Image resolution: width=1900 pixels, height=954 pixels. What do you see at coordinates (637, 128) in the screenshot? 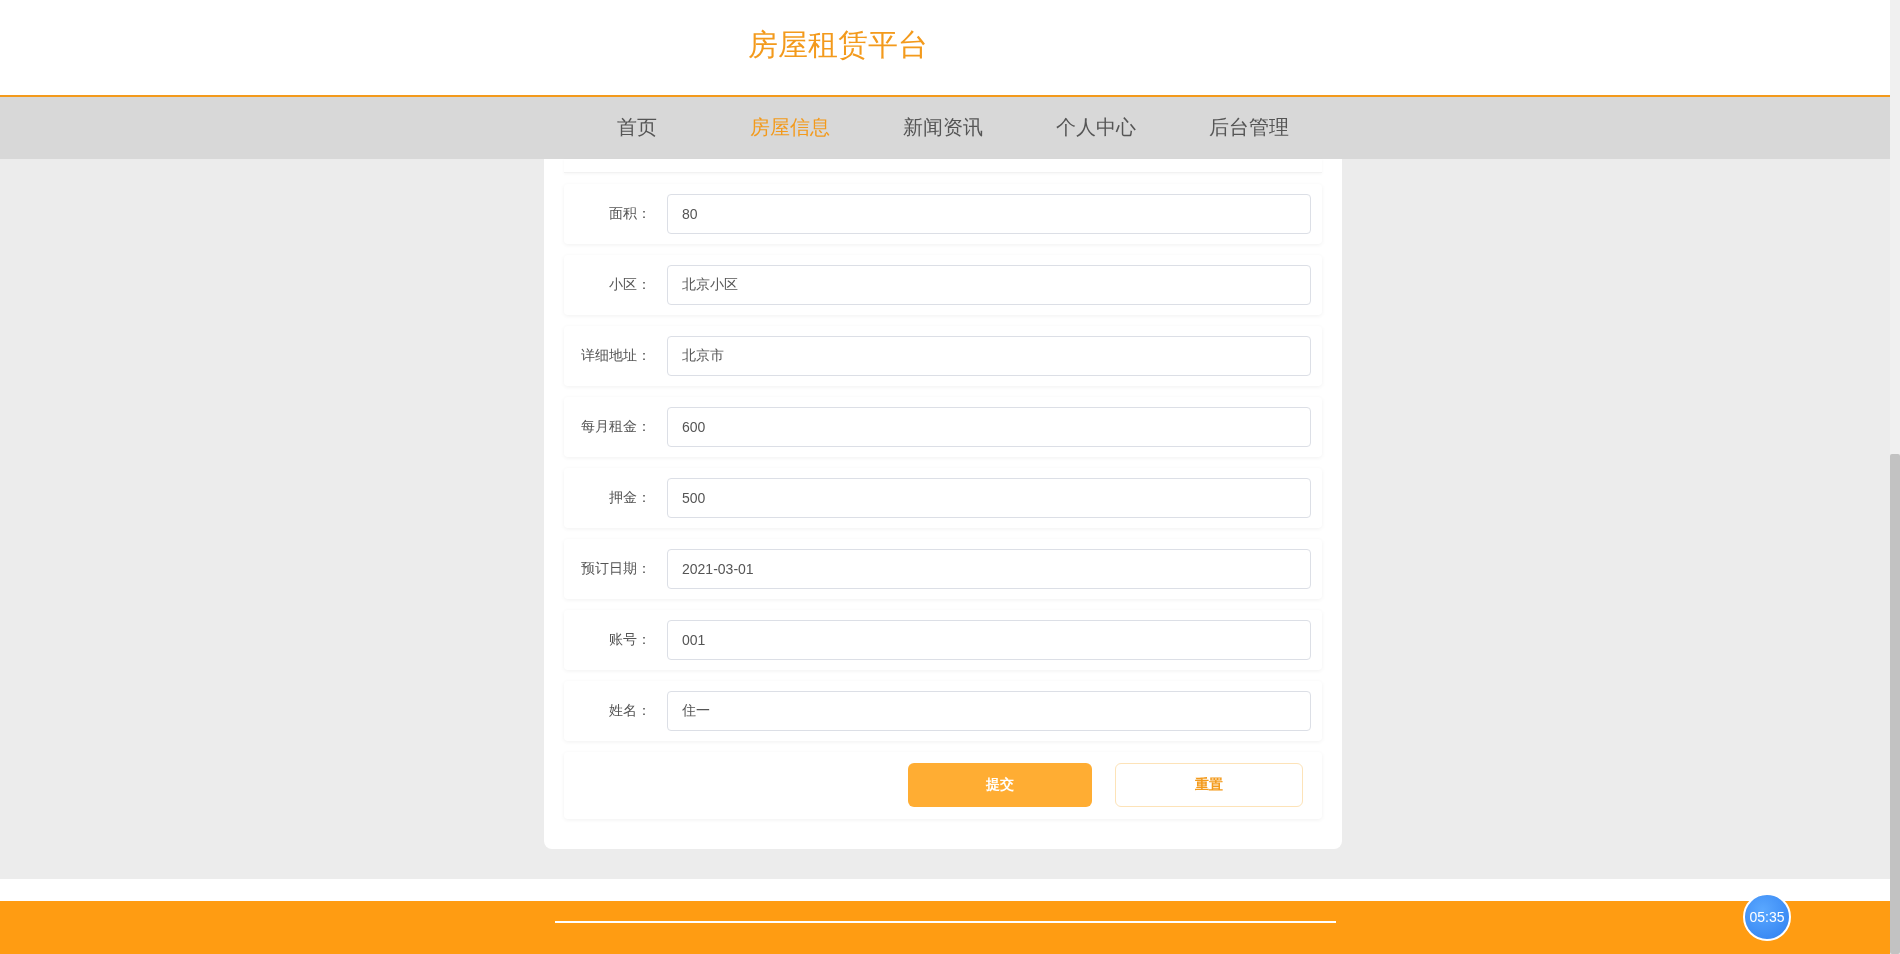
I see `nav-item: 首页` at bounding box center [637, 128].